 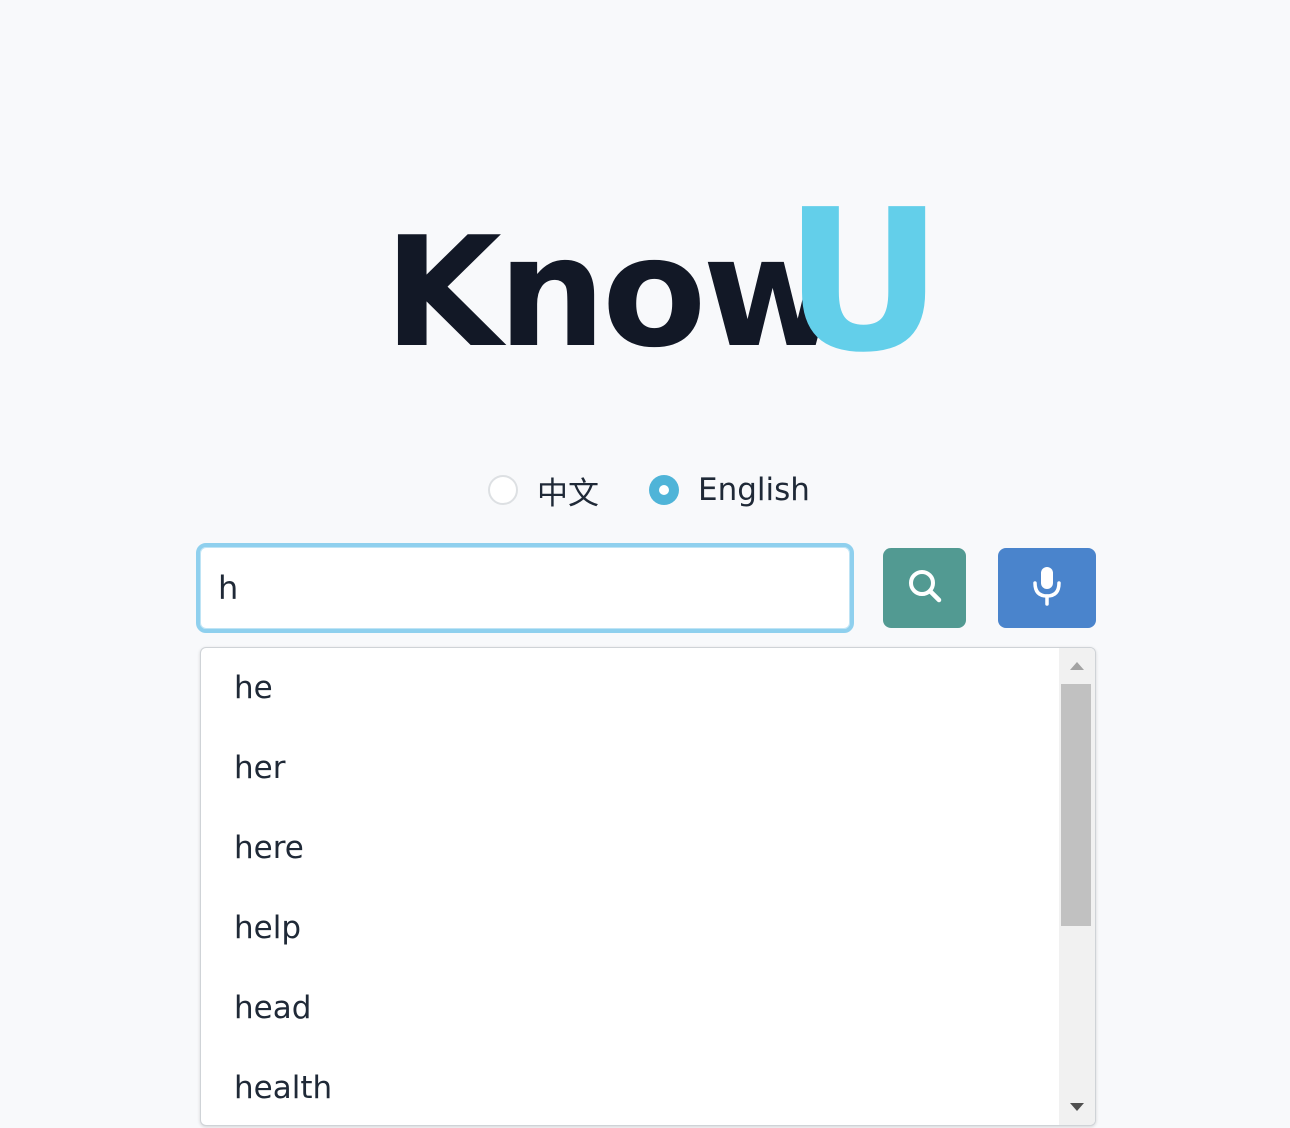 I want to click on language-selector: 中文 English, so click(x=645, y=491).